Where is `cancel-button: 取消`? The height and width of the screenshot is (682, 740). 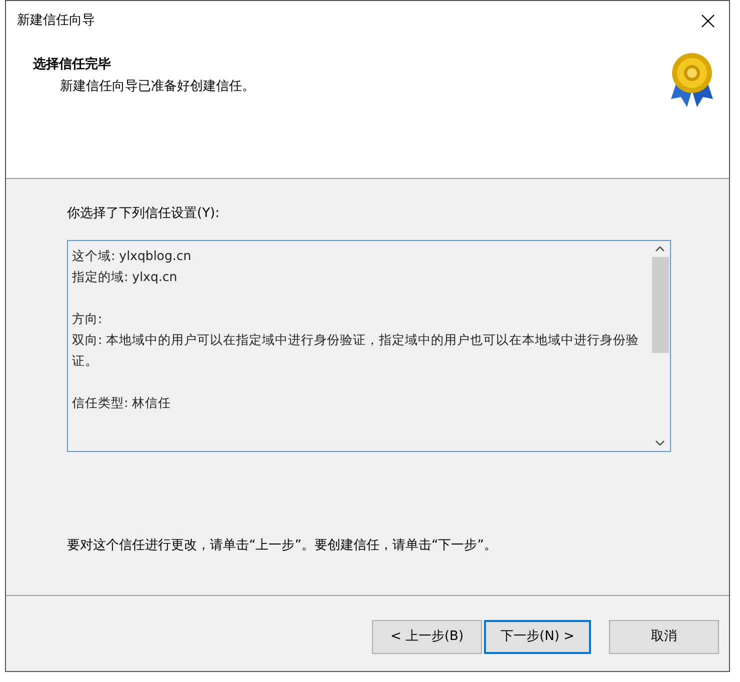
cancel-button: 取消 is located at coordinates (664, 637).